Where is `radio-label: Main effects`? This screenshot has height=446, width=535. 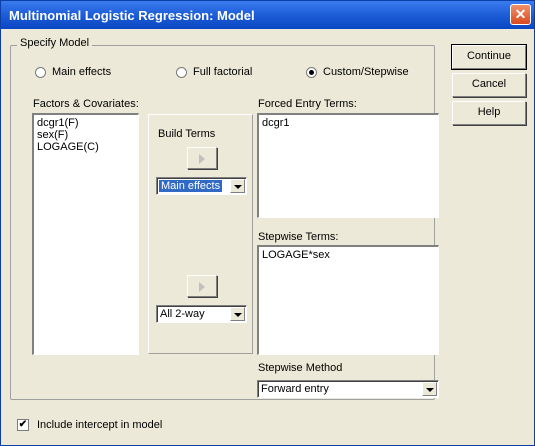 radio-label: Main effects is located at coordinates (82, 72).